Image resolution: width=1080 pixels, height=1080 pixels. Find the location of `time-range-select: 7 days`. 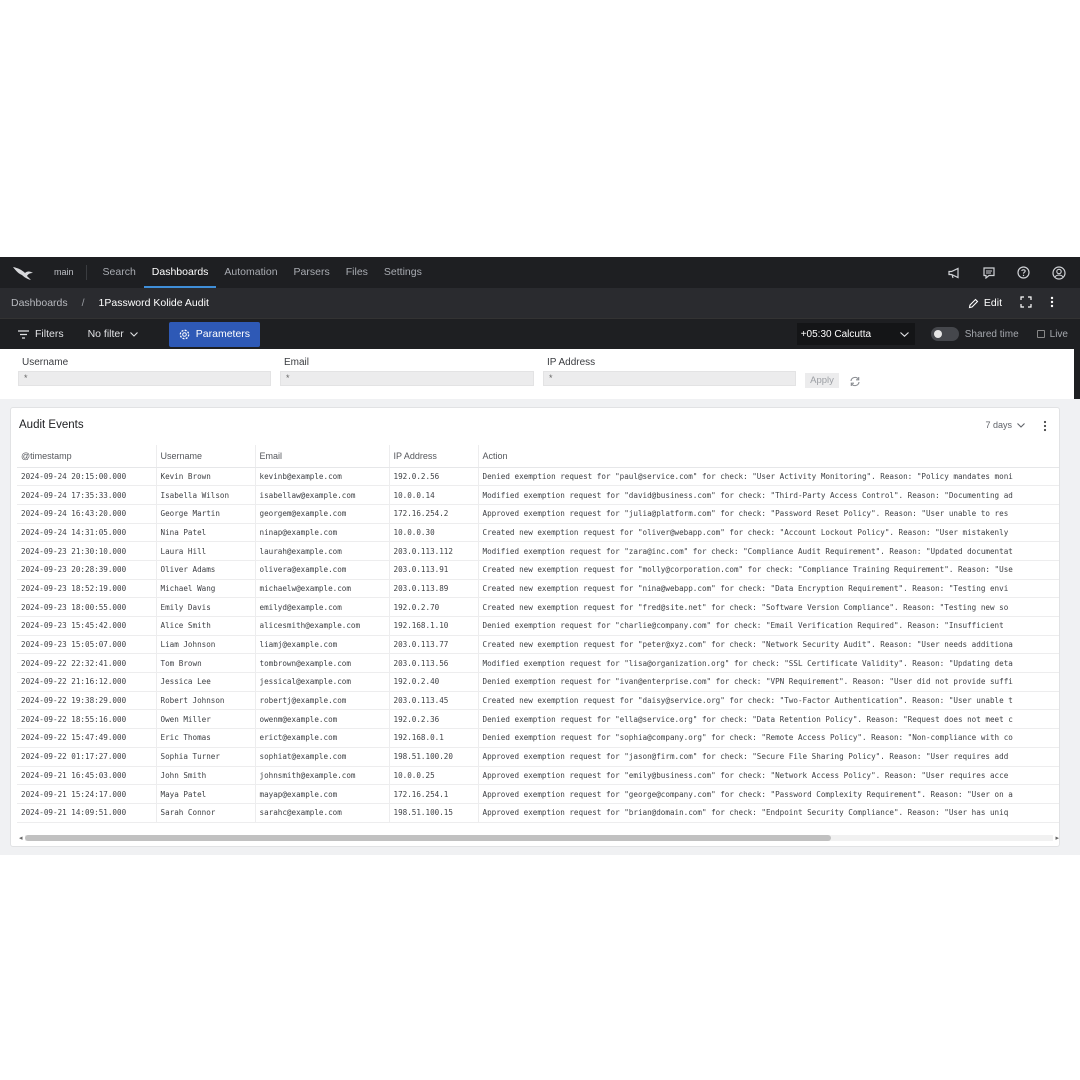

time-range-select: 7 days is located at coordinates (1005, 425).